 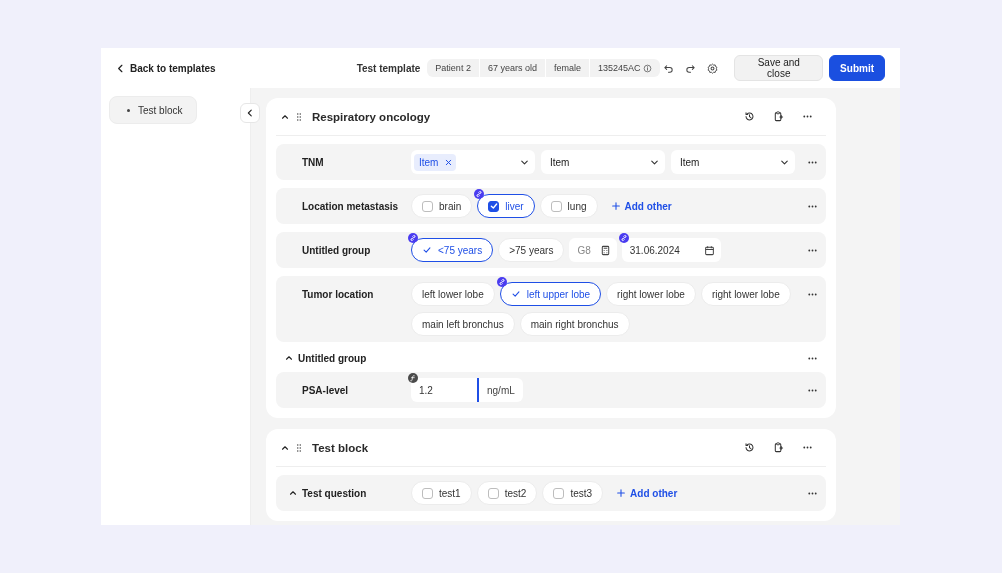 What do you see at coordinates (531, 250) in the screenshot?
I see `option-chip: >75 years` at bounding box center [531, 250].